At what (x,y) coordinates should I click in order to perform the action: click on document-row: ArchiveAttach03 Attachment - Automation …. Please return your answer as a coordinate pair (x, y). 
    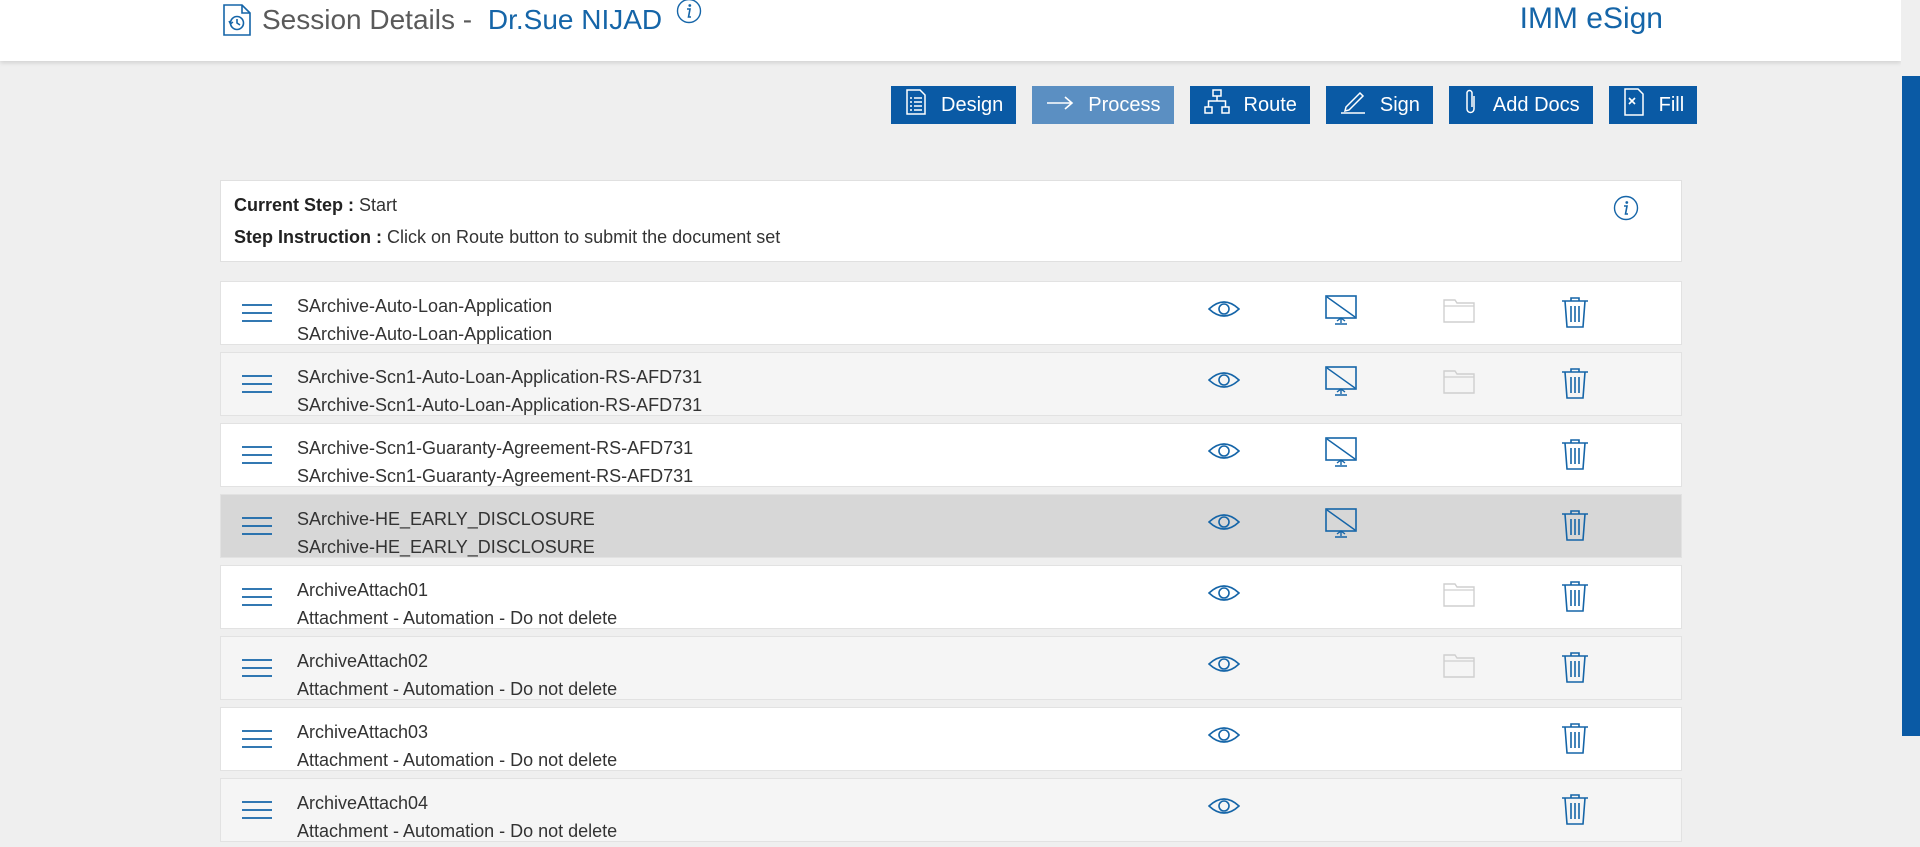
    Looking at the image, I should click on (951, 739).